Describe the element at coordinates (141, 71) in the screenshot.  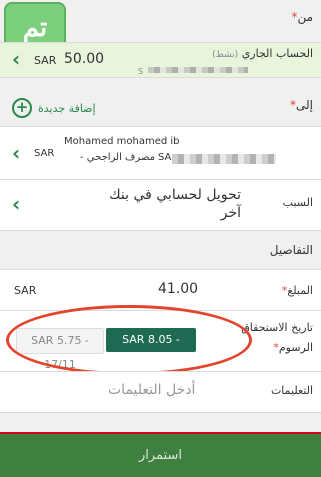
I see `account-number-prefix: S` at that location.